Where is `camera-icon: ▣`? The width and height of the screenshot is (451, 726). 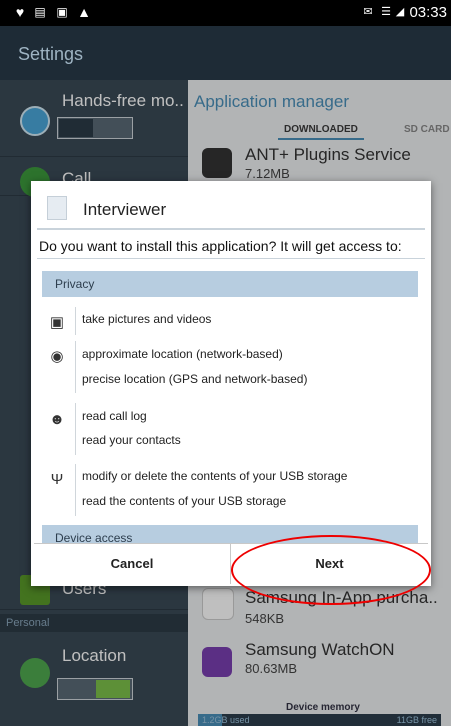 camera-icon: ▣ is located at coordinates (57, 322).